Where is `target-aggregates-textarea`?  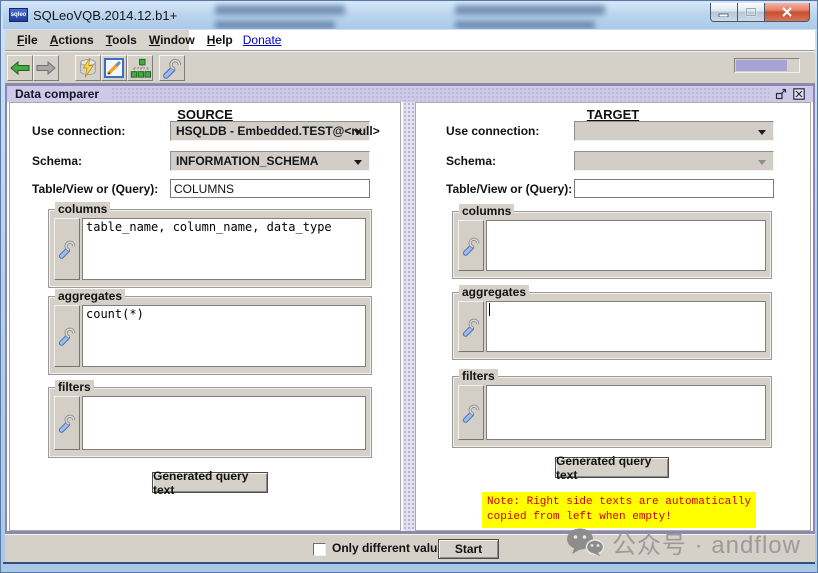
target-aggregates-textarea is located at coordinates (626, 326).